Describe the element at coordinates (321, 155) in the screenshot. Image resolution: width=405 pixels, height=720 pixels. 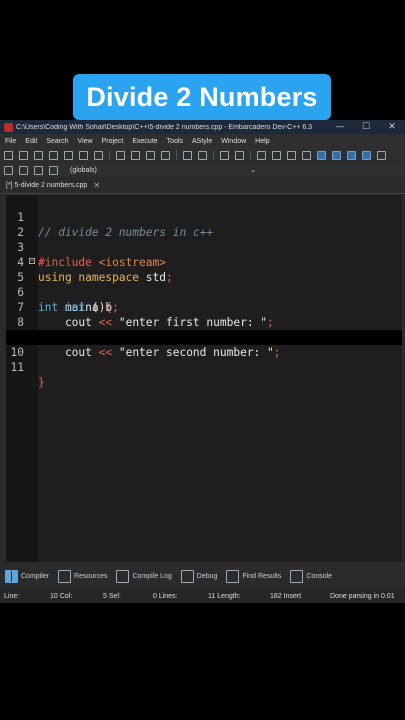
I see `compile-icon` at that location.